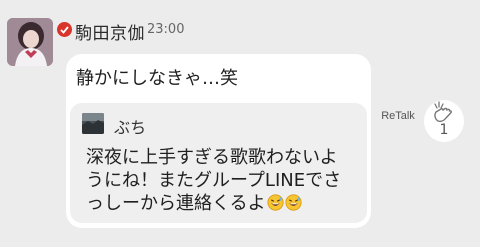  What do you see at coordinates (64, 29) in the screenshot?
I see `verified-icon` at bounding box center [64, 29].